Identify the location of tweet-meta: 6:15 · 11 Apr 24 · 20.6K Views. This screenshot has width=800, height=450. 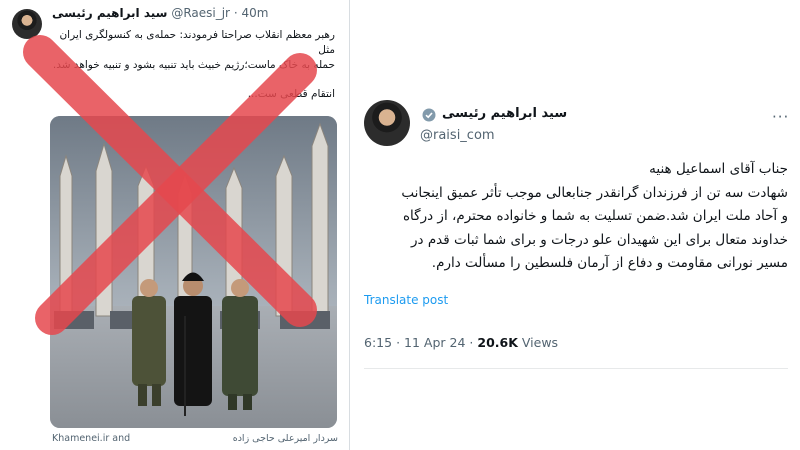
(461, 342).